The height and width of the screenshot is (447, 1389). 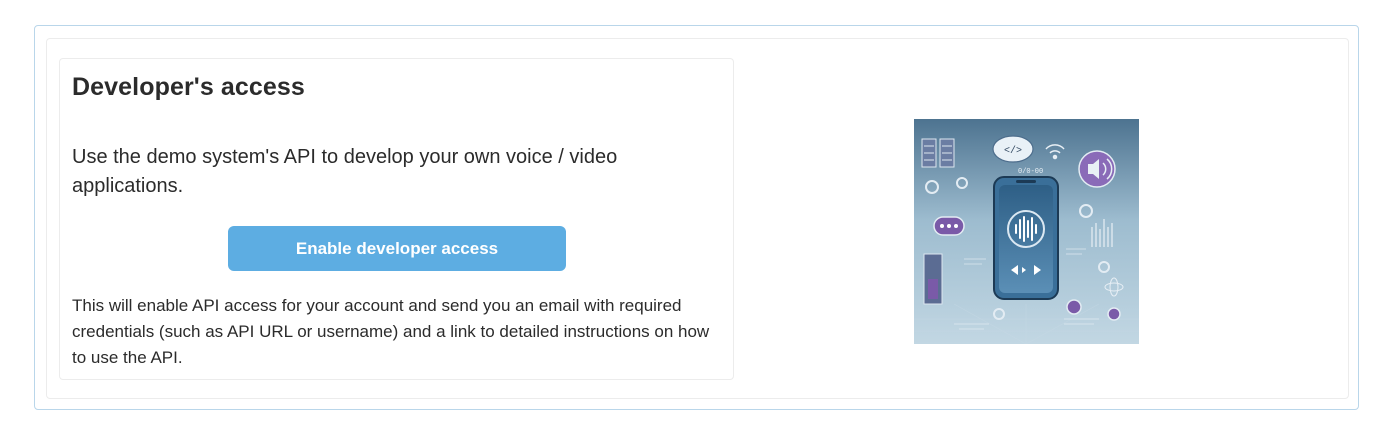 What do you see at coordinates (397, 248) in the screenshot?
I see `enable-developer-access-button: Enable developer access` at bounding box center [397, 248].